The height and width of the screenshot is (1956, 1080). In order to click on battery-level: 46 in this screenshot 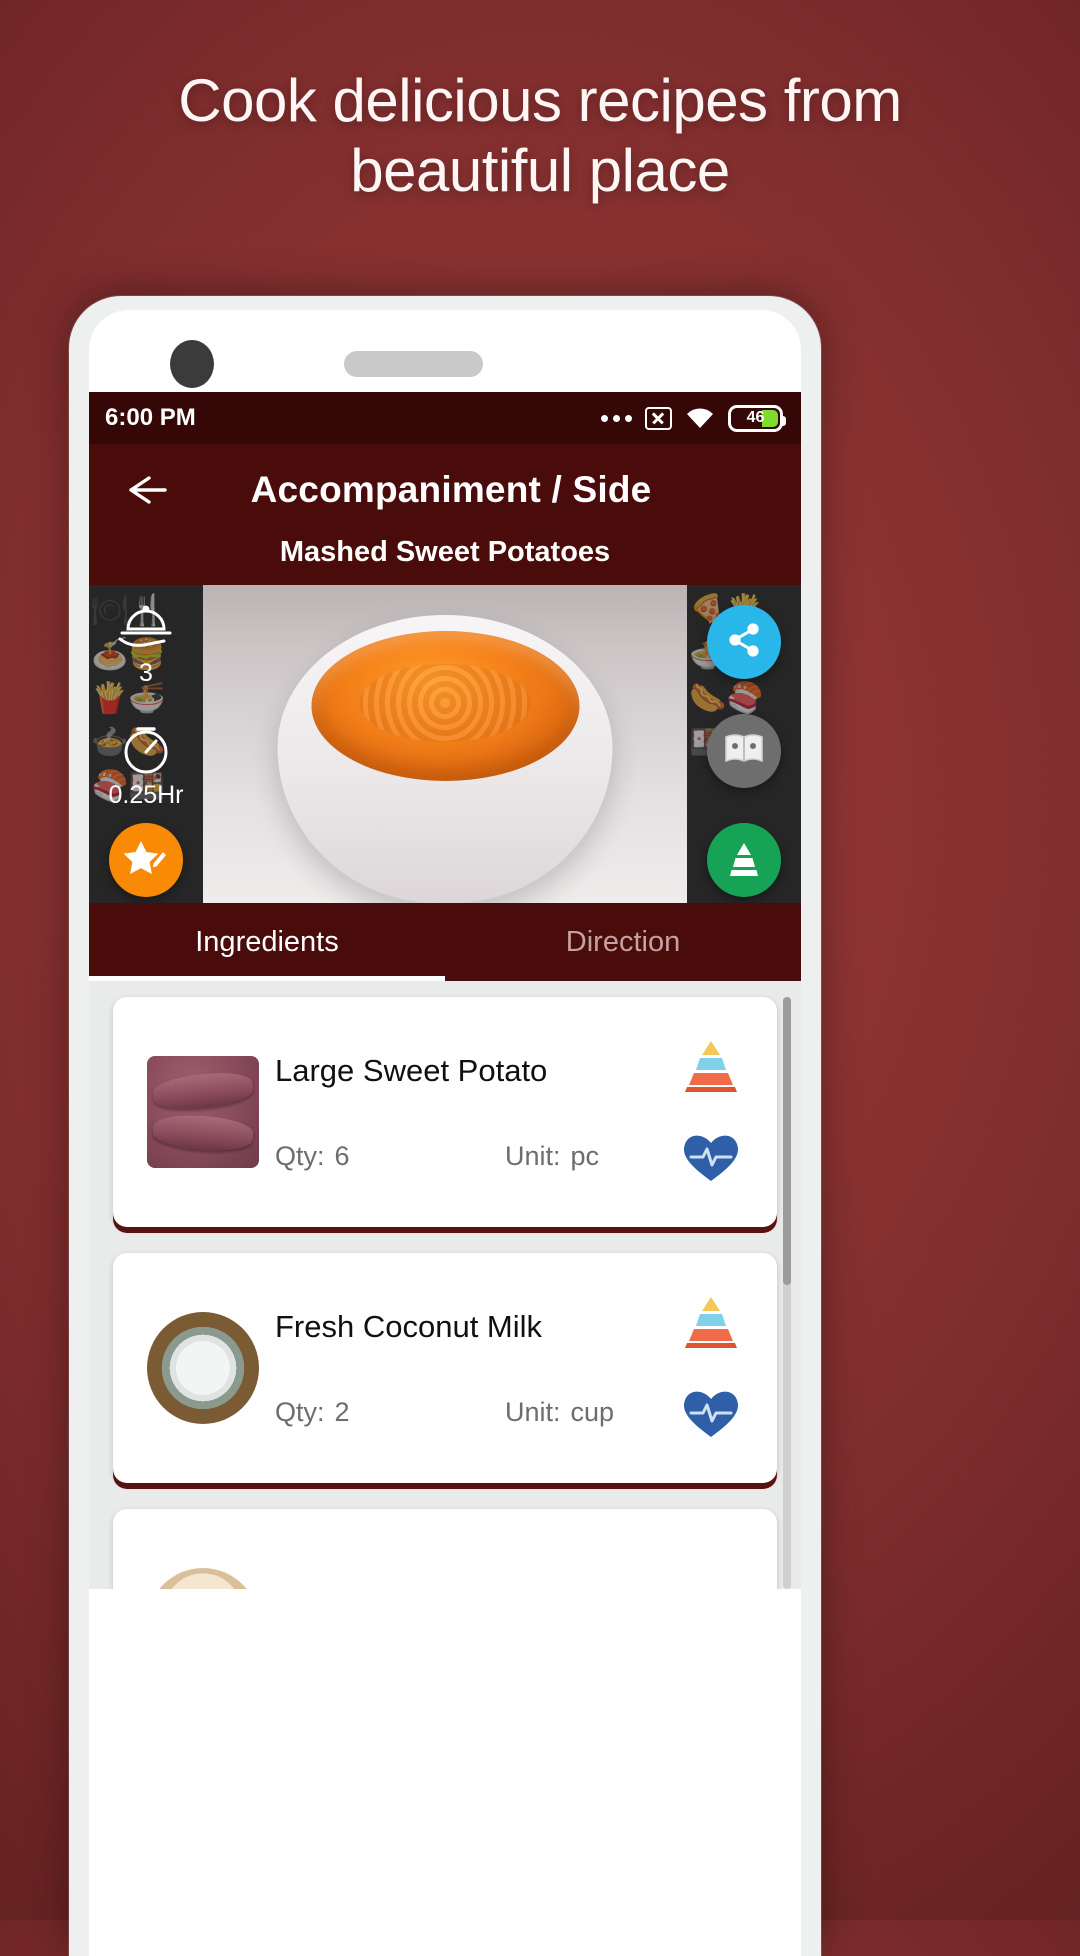, I will do `click(755, 417)`.